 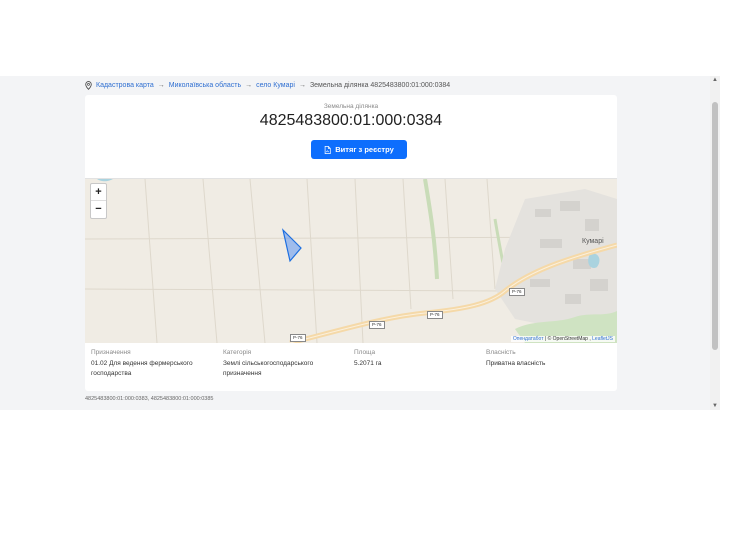 What do you see at coordinates (327, 149) in the screenshot?
I see `document-icon` at bounding box center [327, 149].